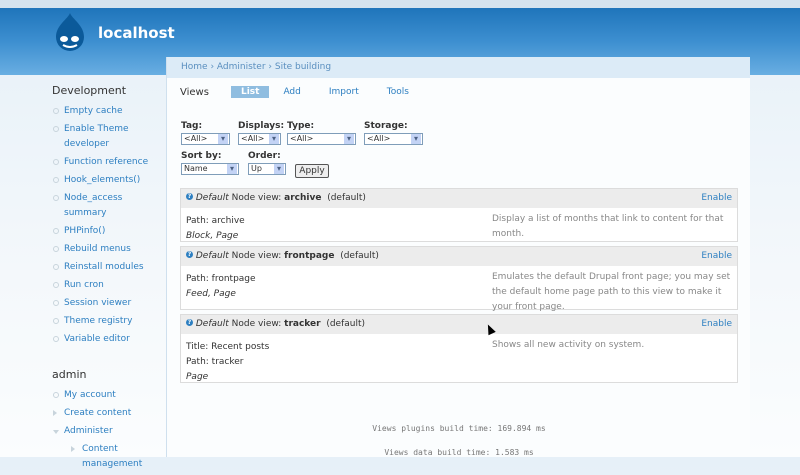  I want to click on sidebar-item: Administer, so click(109, 431).